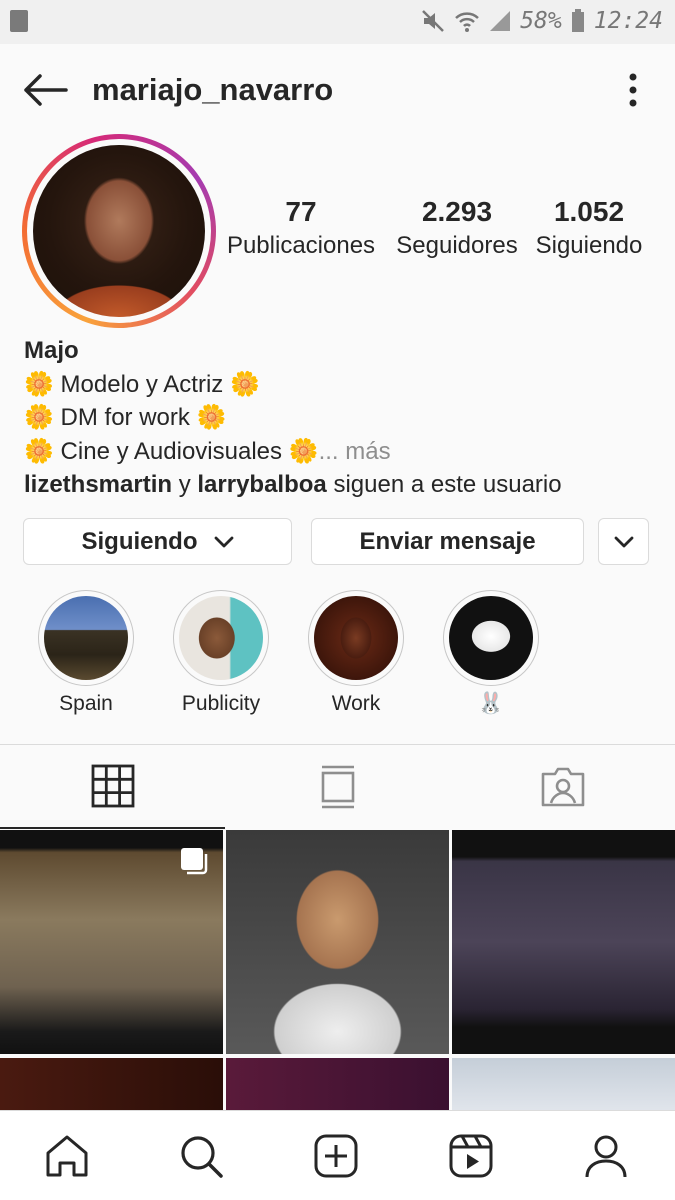 The height and width of the screenshot is (1200, 675). I want to click on notification-icon, so click(19, 21).